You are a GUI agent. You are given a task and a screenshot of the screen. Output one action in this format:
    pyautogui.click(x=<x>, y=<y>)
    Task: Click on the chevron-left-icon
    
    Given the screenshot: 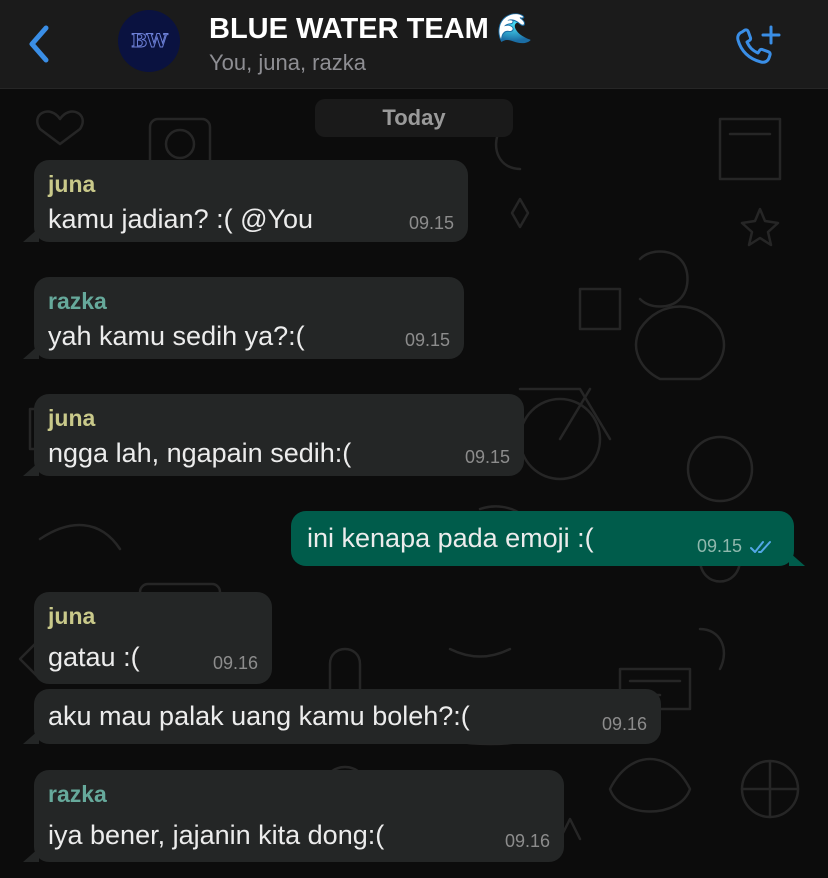 What is the action you would take?
    pyautogui.click(x=39, y=44)
    